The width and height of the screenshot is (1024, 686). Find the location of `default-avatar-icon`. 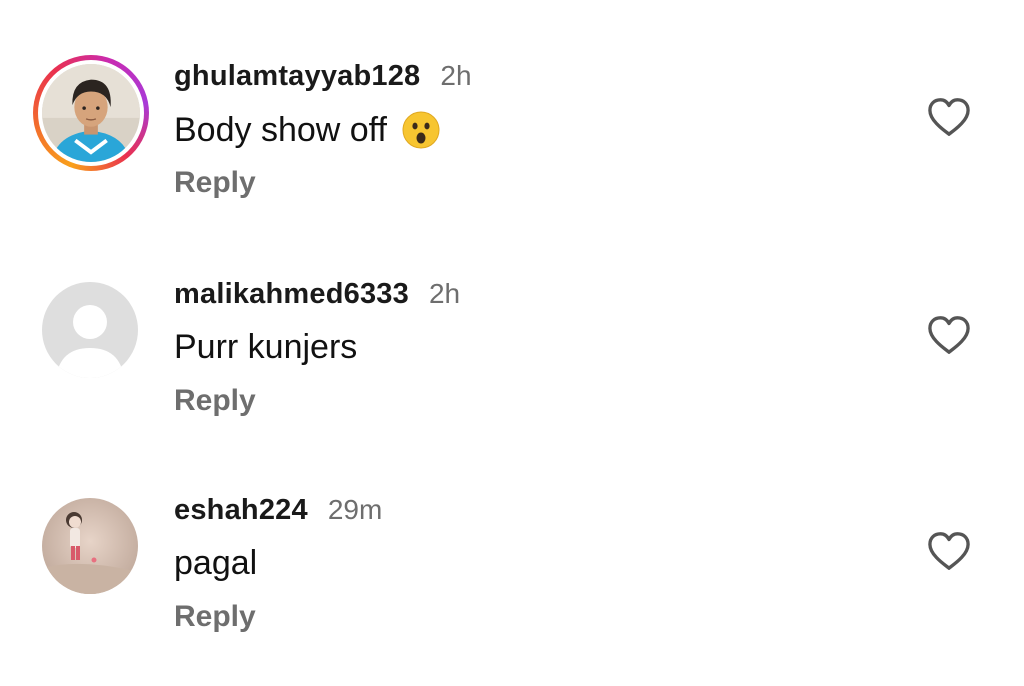

default-avatar-icon is located at coordinates (90, 330).